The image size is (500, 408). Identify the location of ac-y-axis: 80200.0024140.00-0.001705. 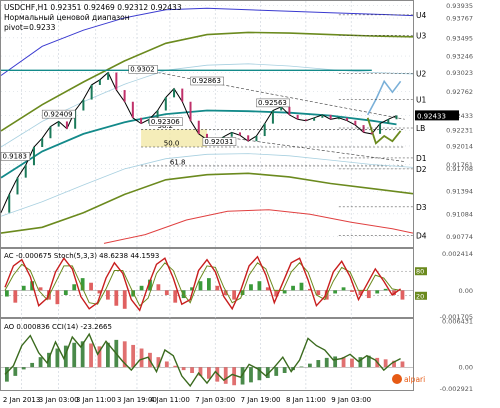
(444, 285).